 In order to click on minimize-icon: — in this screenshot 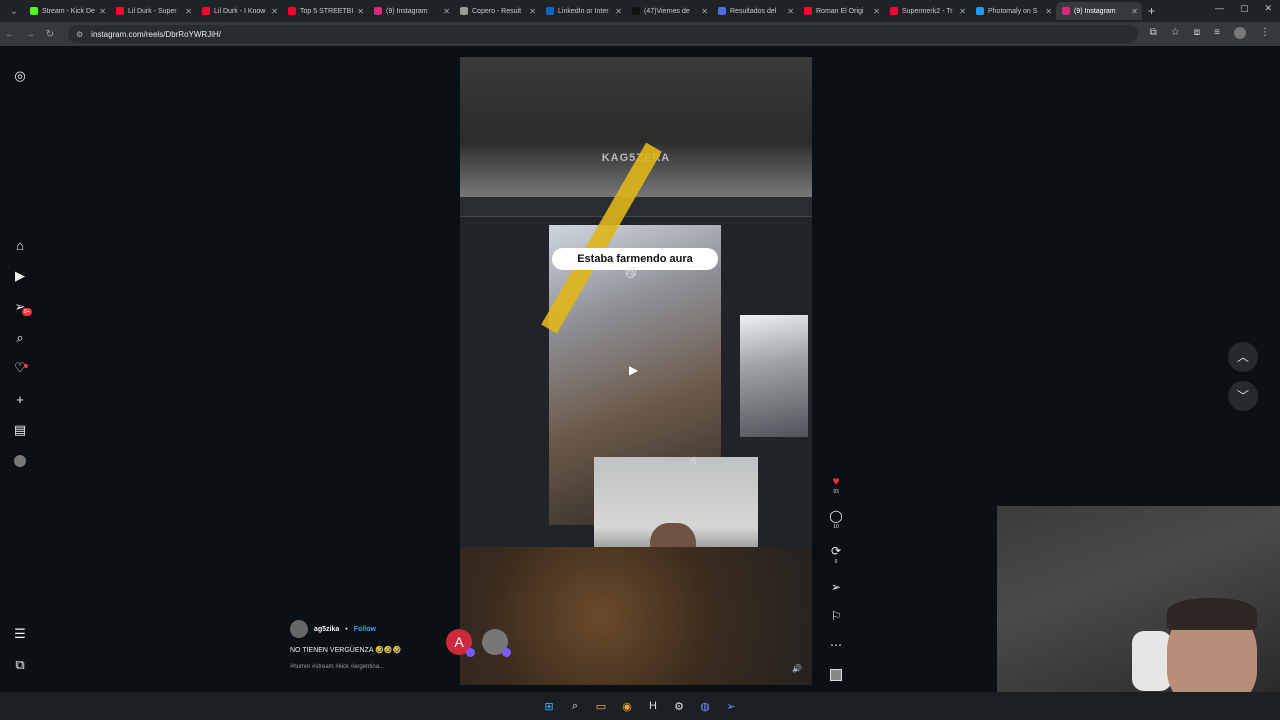, I will do `click(1219, 8)`.